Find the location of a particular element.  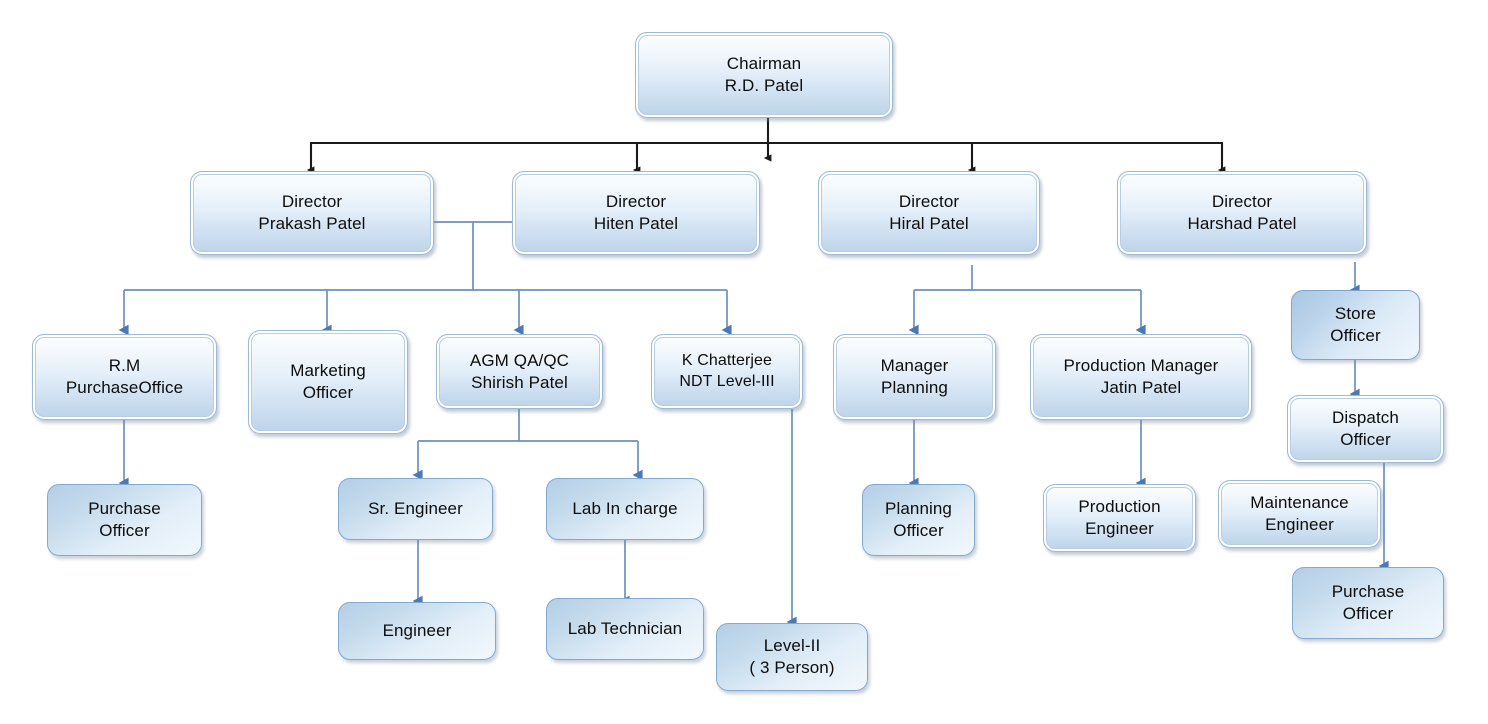

node-k-chatterjee-label: K Chatterjee NDT Level-III is located at coordinates (727, 371).